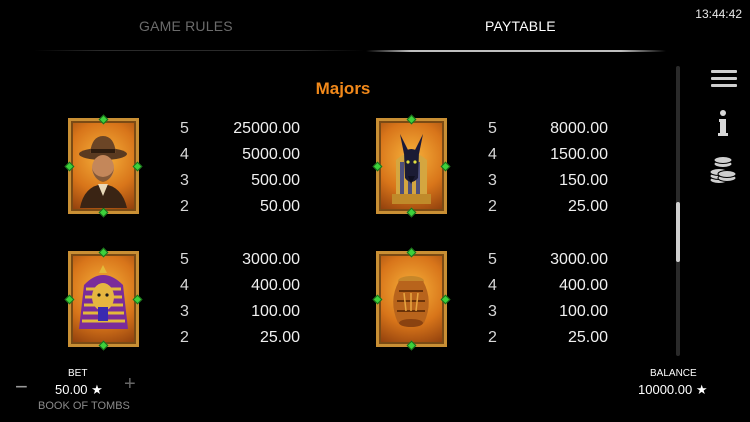 This screenshot has height=422, width=750. Describe the element at coordinates (723, 81) in the screenshot. I see `menu-icon` at that location.